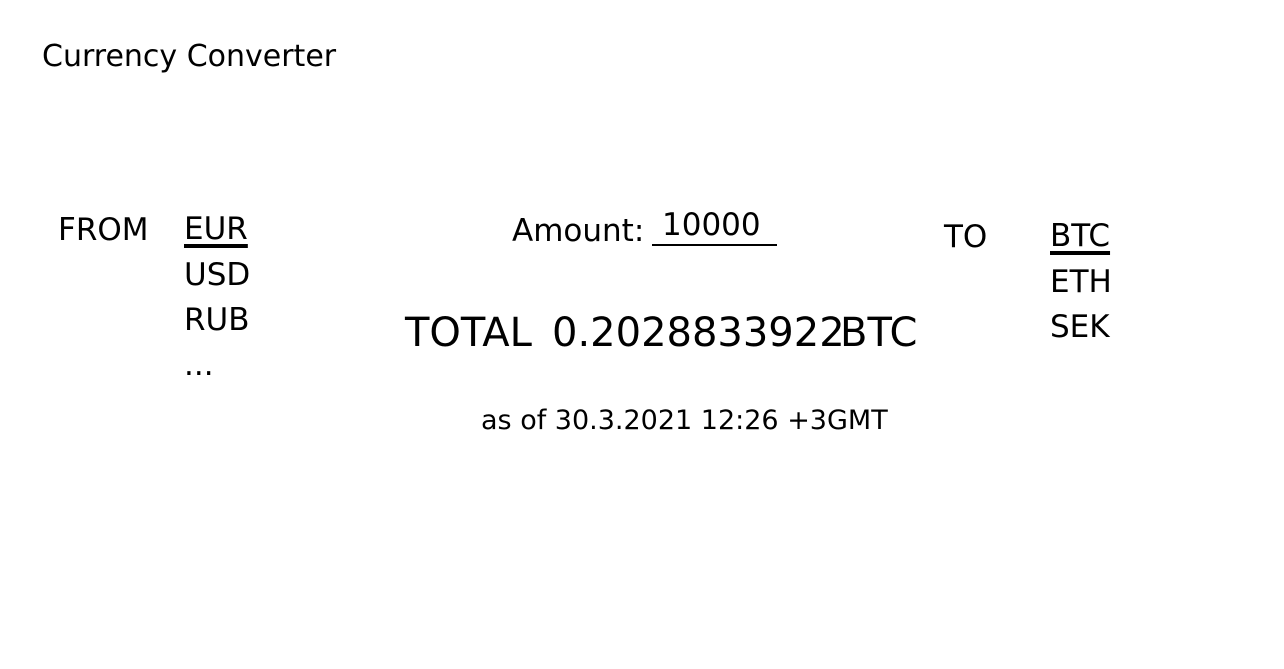  I want to click on rate-timestamp: as of 30.3.2021 12:26 +3GMT, so click(684, 420).